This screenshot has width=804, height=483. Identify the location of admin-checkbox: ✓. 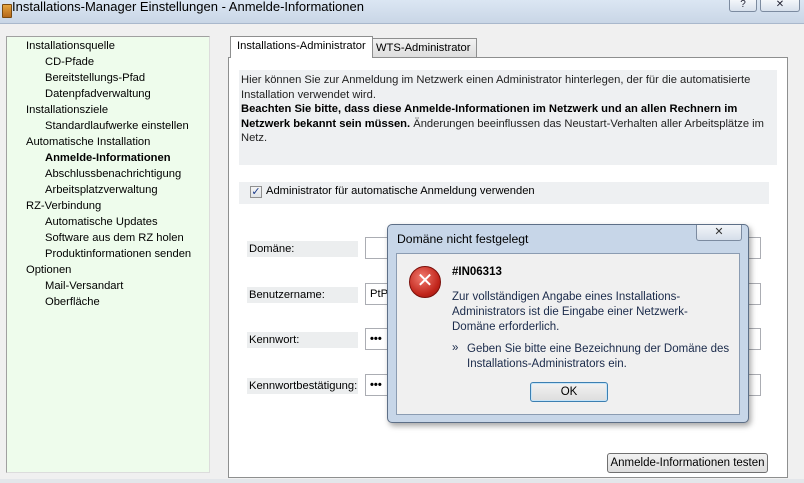
(256, 192).